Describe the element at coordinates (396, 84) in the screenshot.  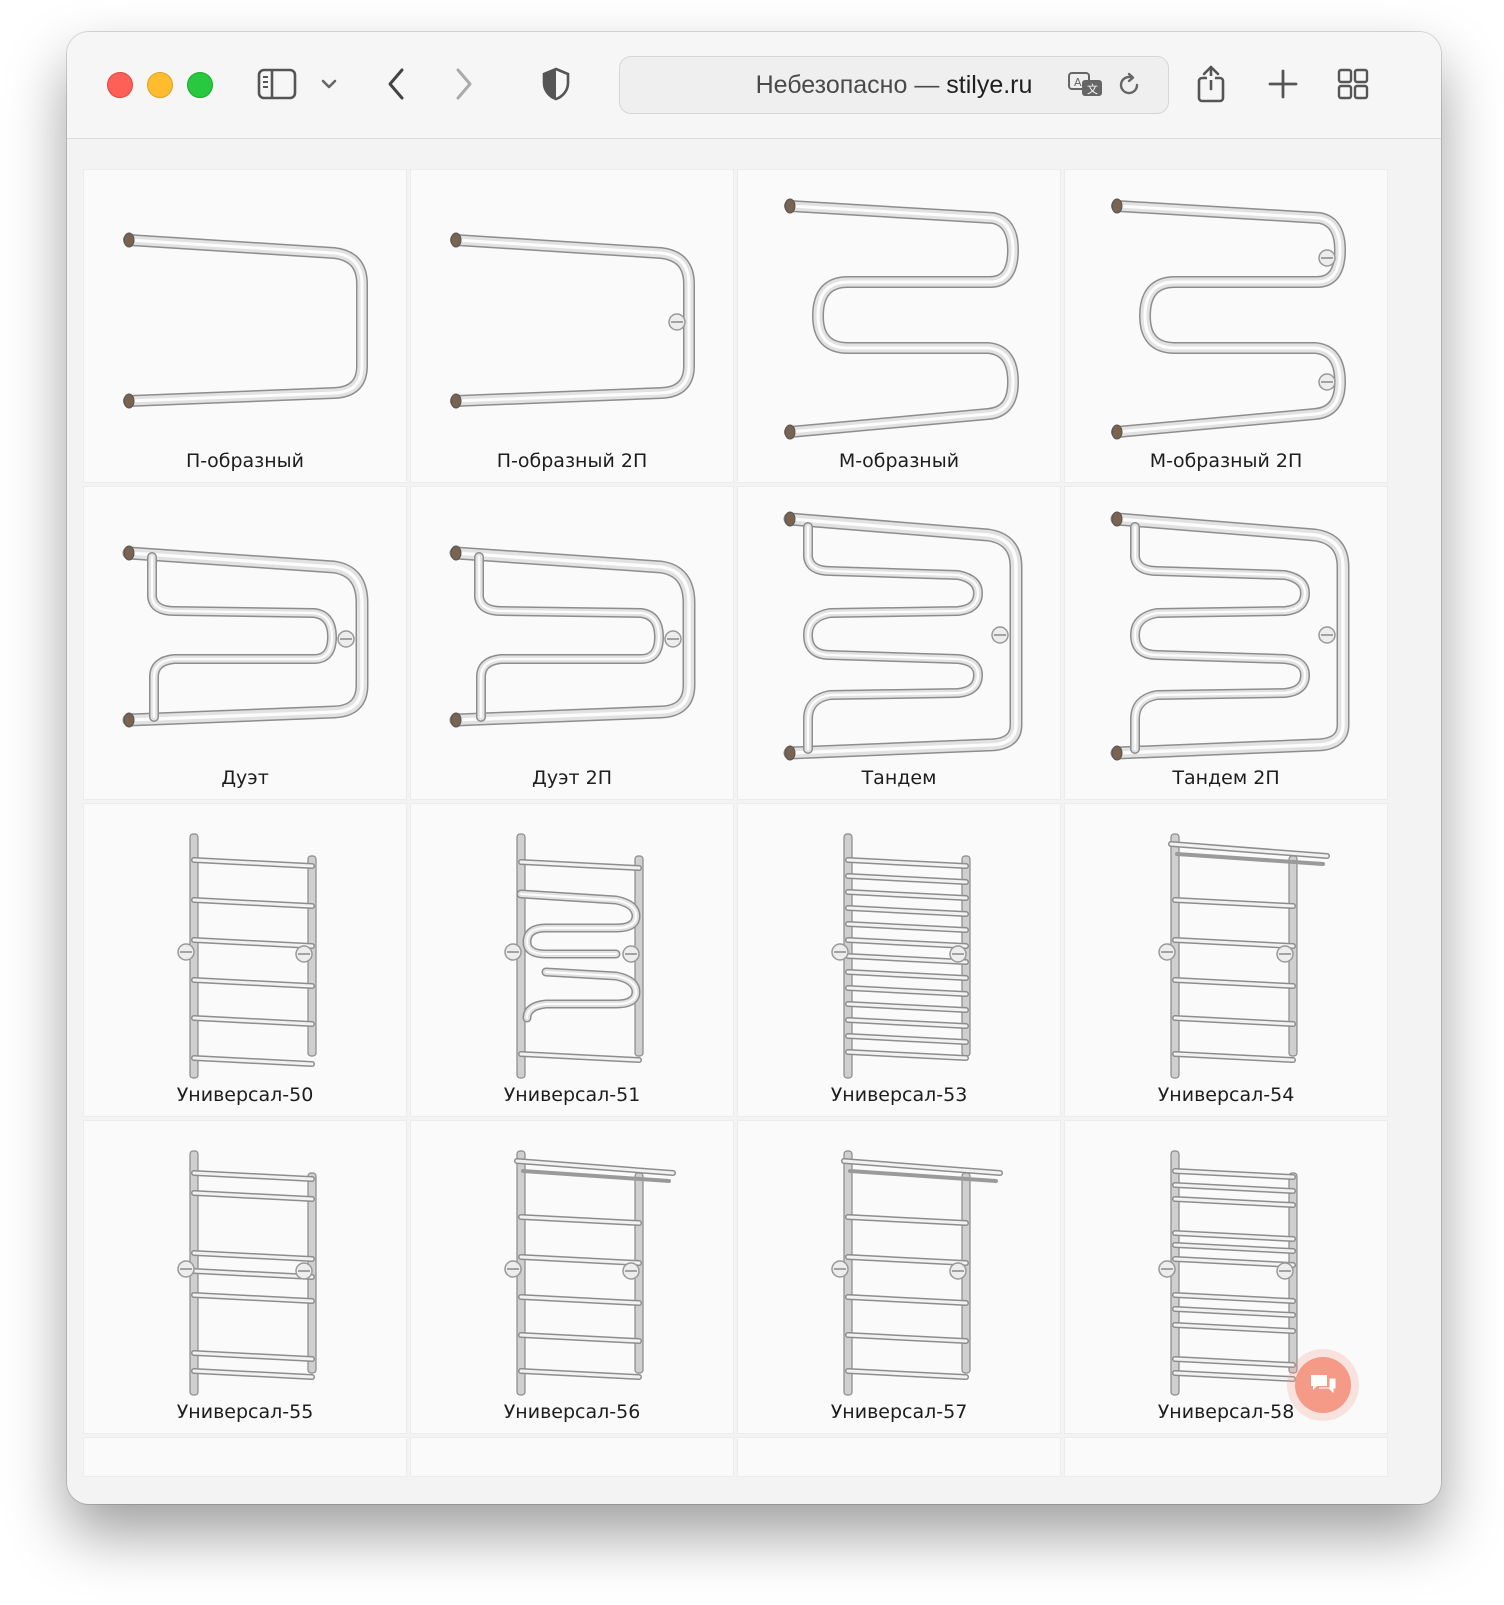
I see `back-icon` at that location.